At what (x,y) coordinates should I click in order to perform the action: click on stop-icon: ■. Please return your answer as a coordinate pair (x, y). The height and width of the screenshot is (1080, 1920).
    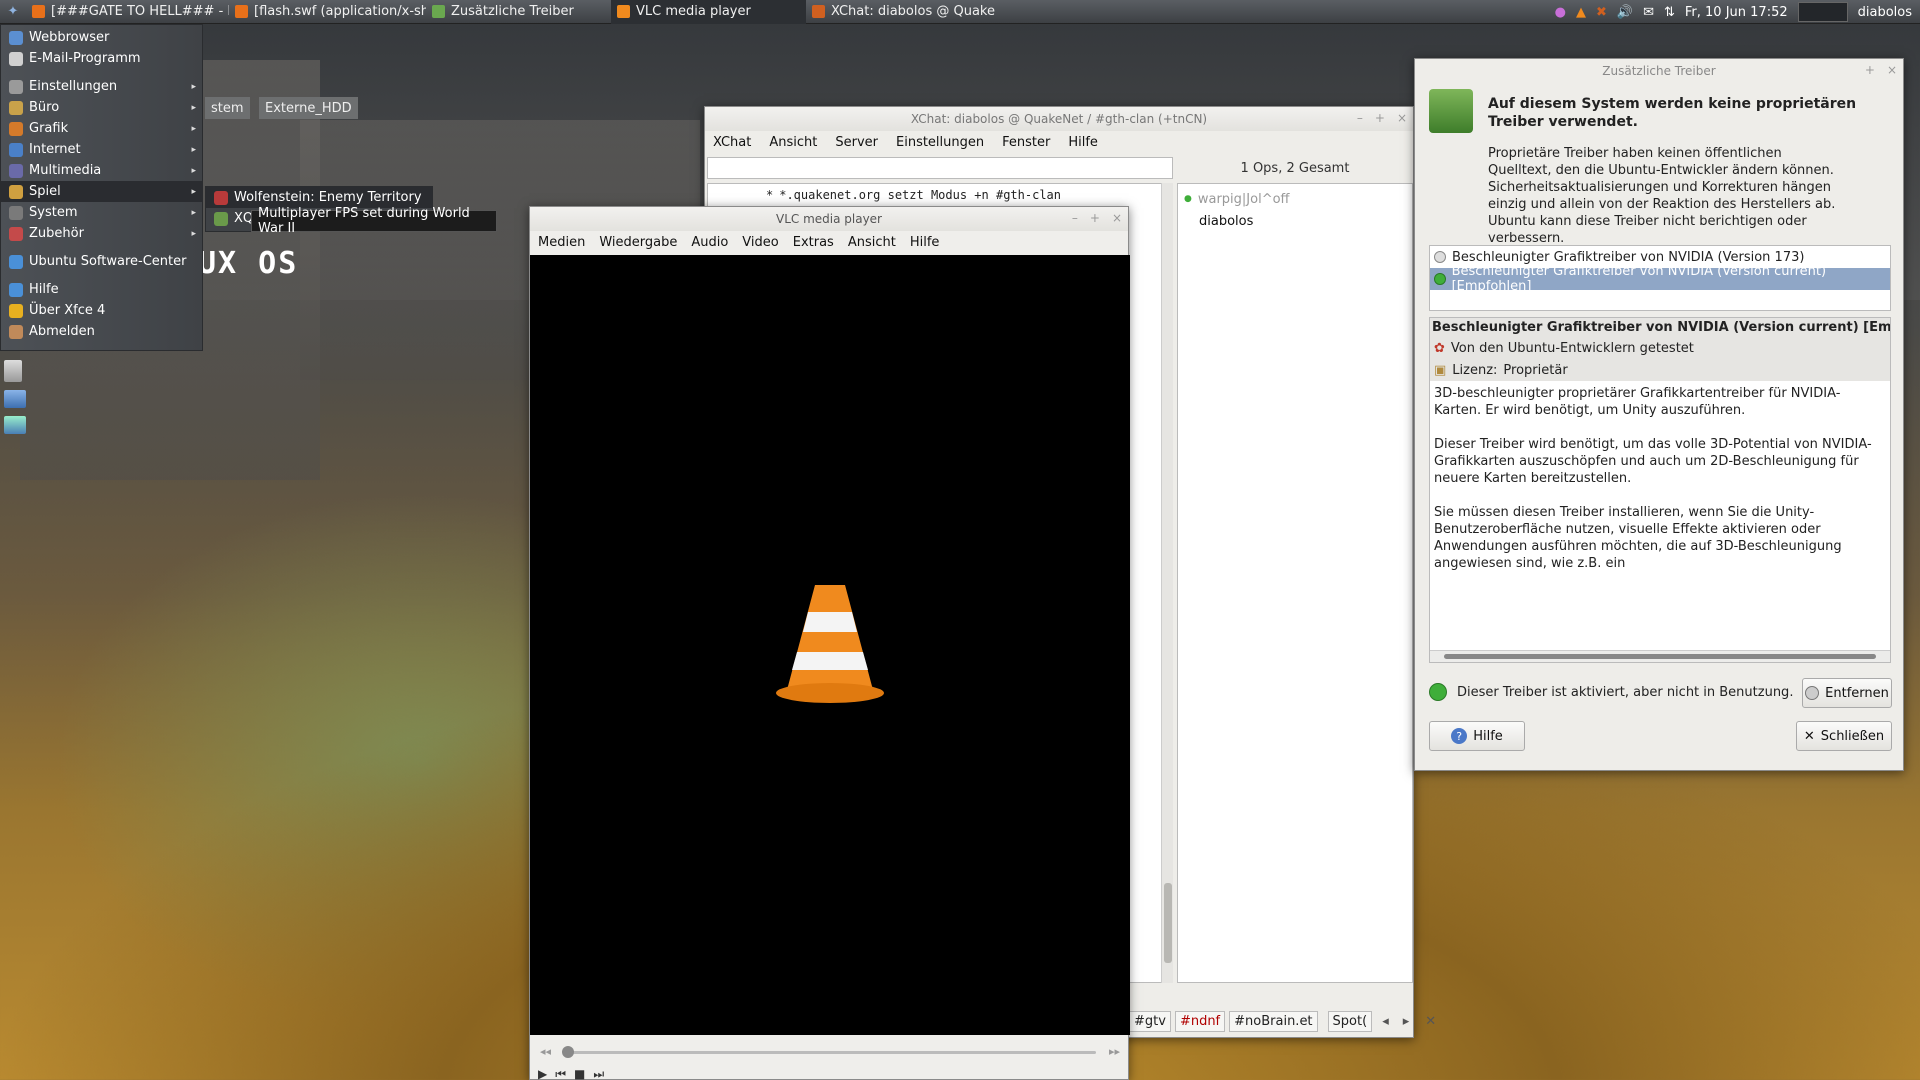
    Looking at the image, I should click on (579, 1073).